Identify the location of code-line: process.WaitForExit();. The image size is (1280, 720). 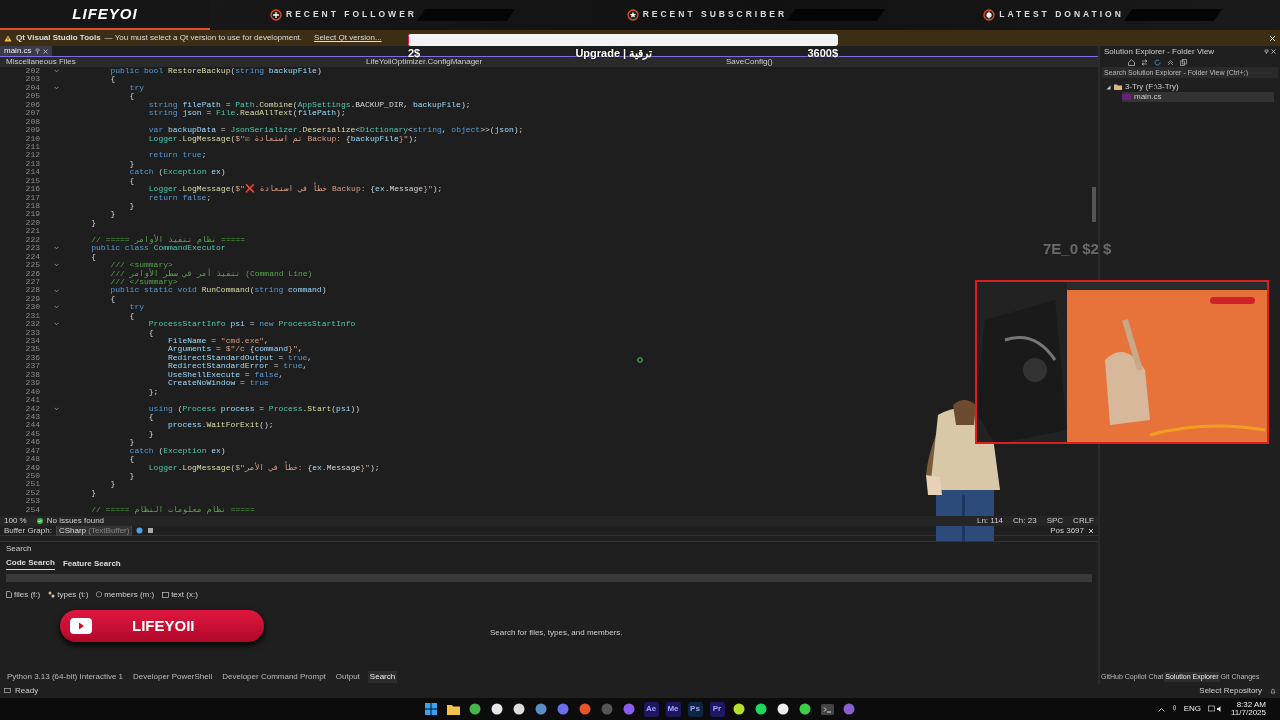
(220, 425).